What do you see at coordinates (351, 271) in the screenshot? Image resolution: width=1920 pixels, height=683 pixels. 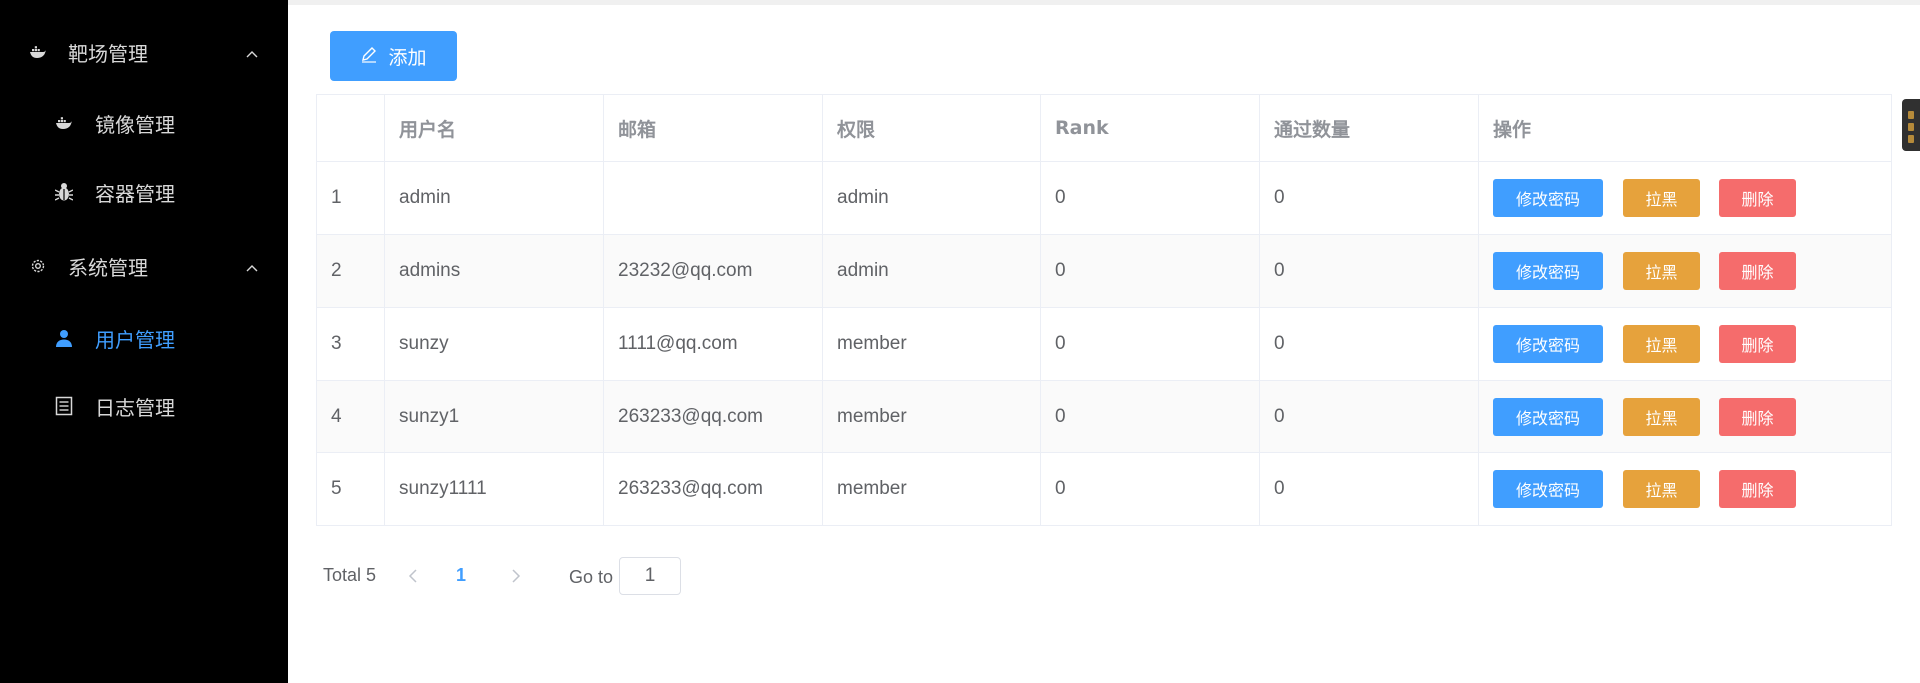 I see `row-index: 2` at bounding box center [351, 271].